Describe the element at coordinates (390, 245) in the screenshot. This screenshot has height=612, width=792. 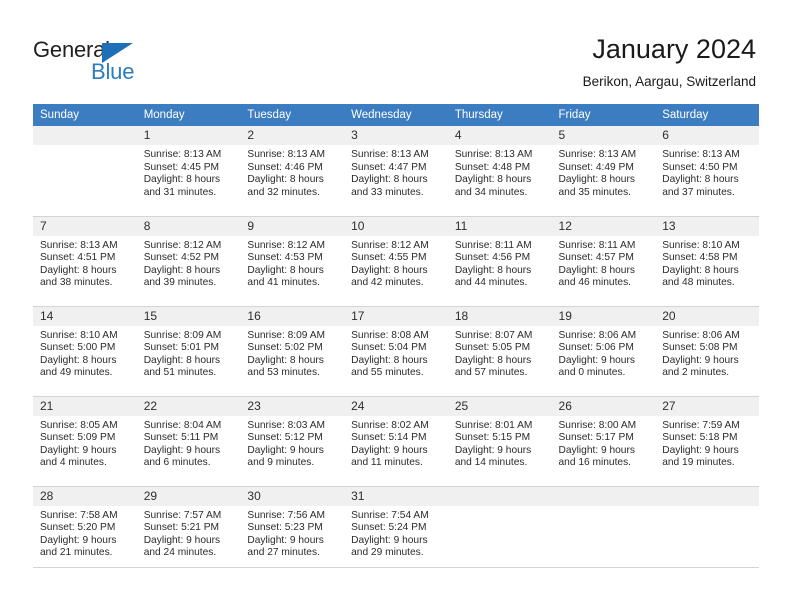
I see `sunrise-text: Sunrise: 8:12 AM` at that location.